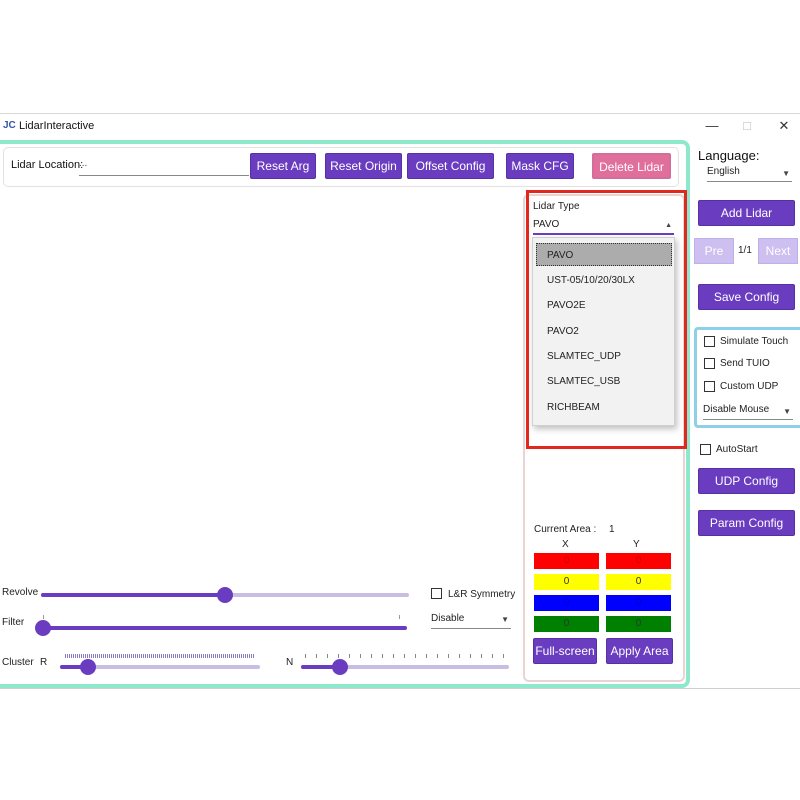 The width and height of the screenshot is (800, 800). Describe the element at coordinates (784, 126) in the screenshot. I see `close-icon: ✕` at that location.